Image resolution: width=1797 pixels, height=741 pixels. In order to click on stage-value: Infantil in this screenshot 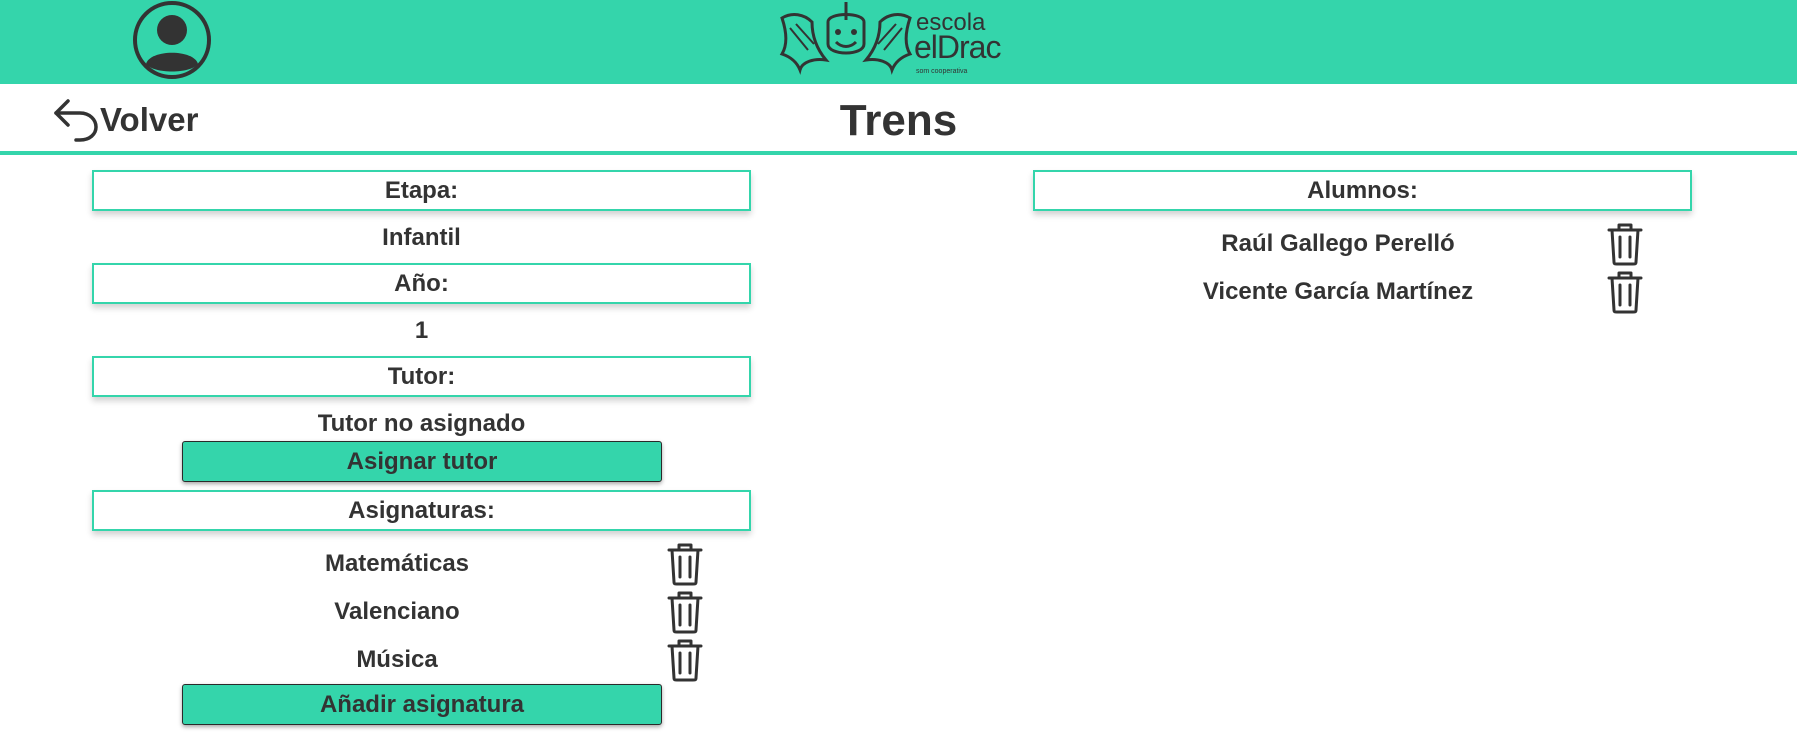, I will do `click(421, 237)`.